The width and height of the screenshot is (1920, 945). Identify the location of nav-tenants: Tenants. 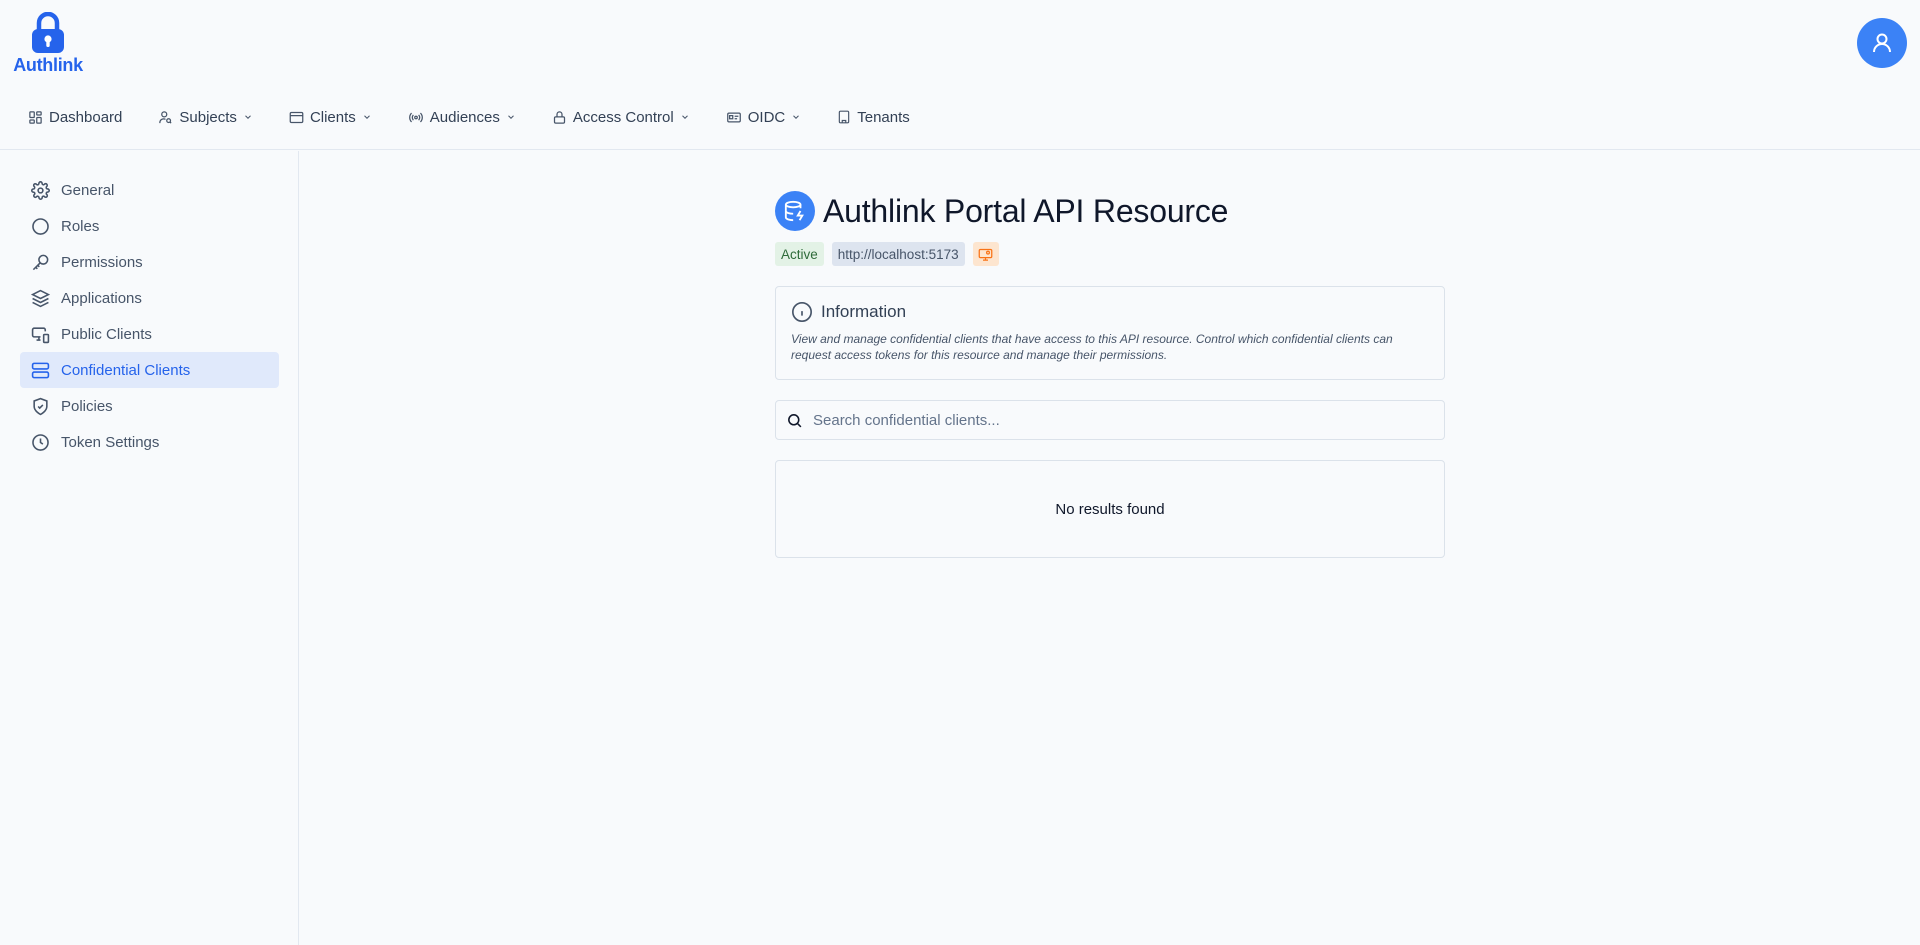
(873, 117).